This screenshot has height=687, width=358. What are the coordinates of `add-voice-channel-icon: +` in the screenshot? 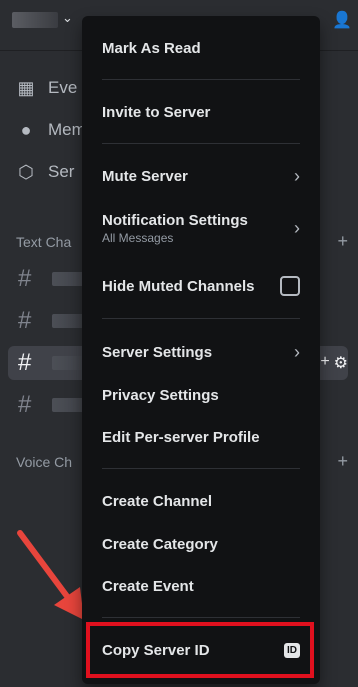 It's located at (342, 461).